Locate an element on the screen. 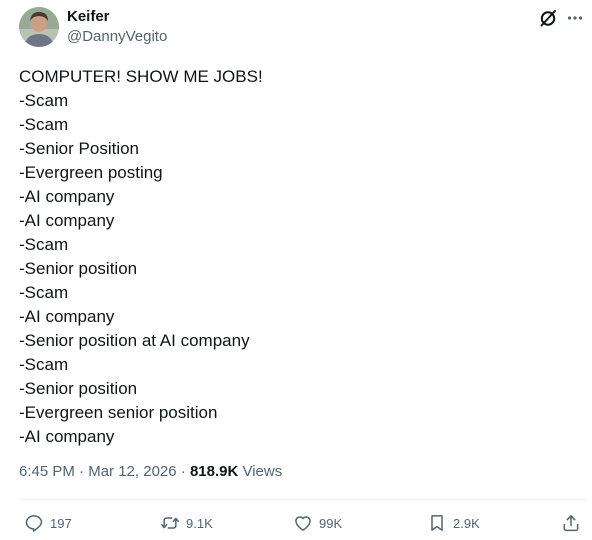 This screenshot has width=592, height=540. share-button is located at coordinates (571, 523).